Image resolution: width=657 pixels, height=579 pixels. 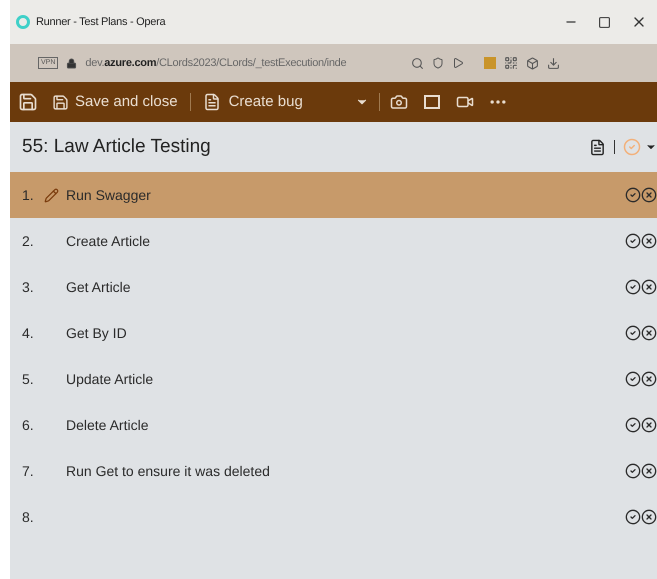 I want to click on step-number: 2., so click(x=28, y=241).